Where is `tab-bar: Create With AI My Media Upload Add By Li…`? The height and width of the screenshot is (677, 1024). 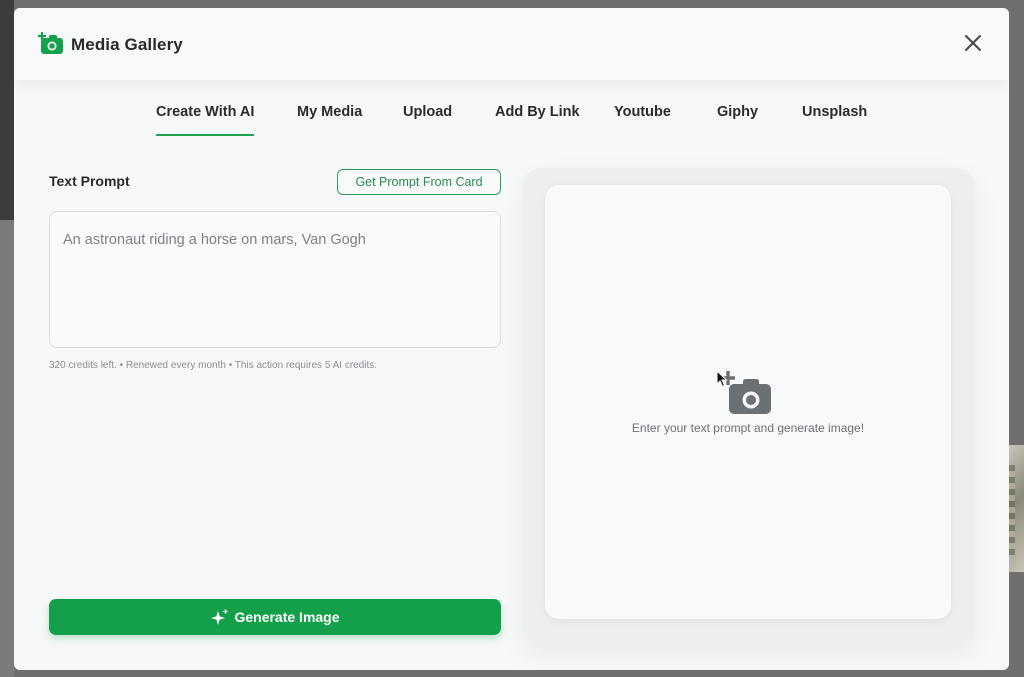
tab-bar: Create With AI My Media Upload Add By Li… is located at coordinates (511, 122).